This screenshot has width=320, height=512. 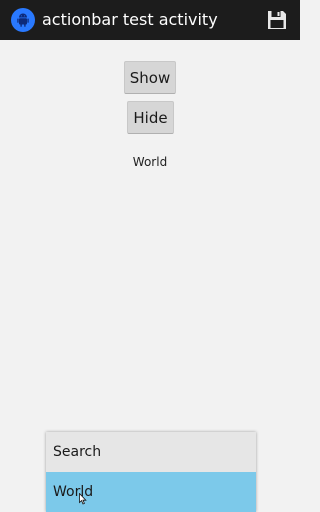 I want to click on menu-item-world: World, so click(x=151, y=492).